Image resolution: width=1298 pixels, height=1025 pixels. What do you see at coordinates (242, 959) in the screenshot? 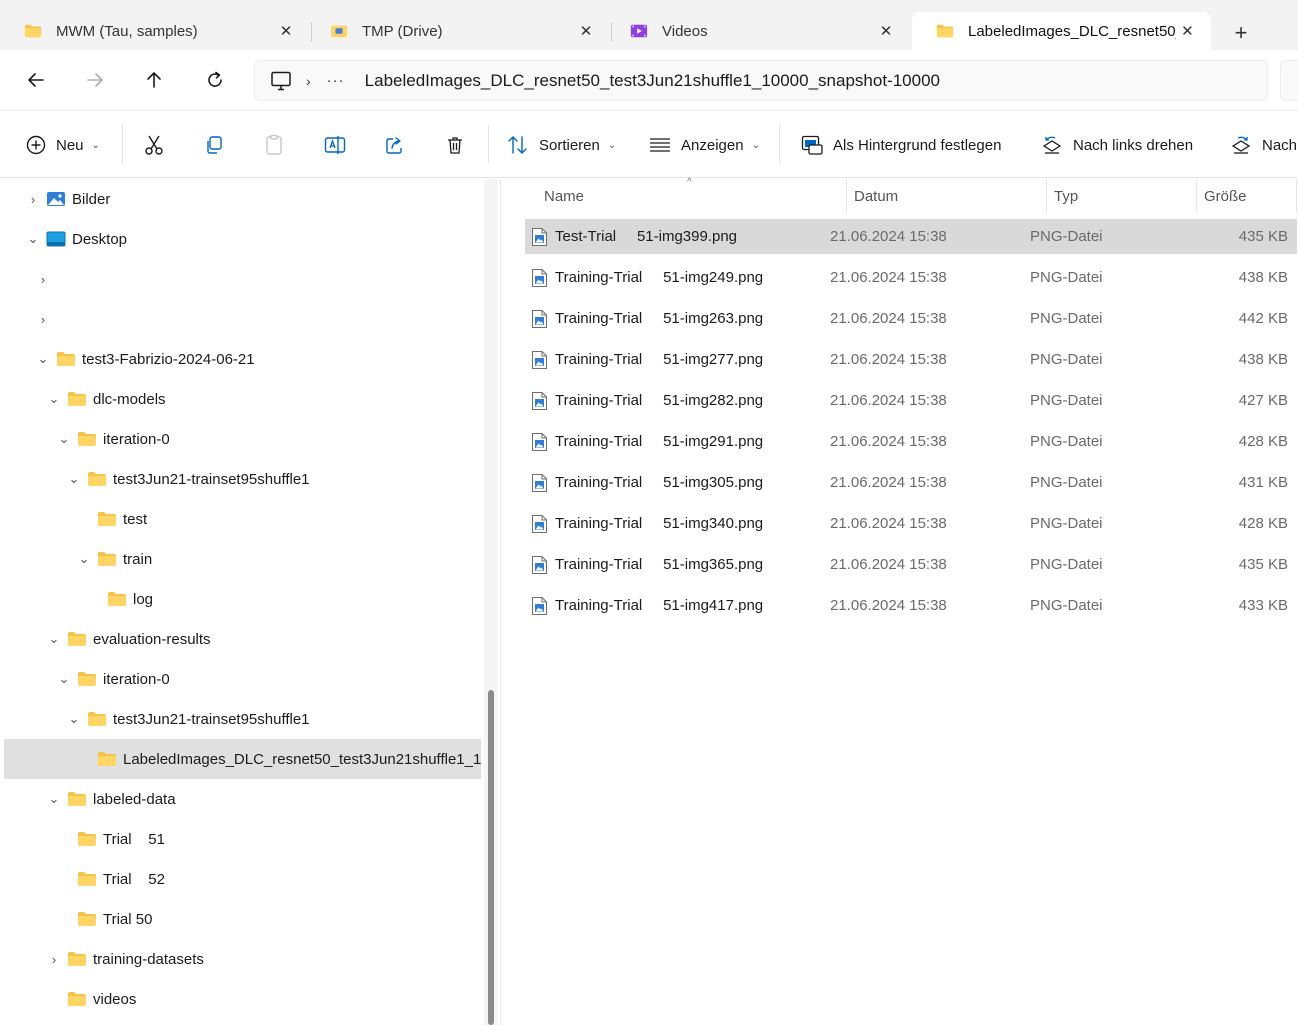
I see `tree-item: › training-datasets` at bounding box center [242, 959].